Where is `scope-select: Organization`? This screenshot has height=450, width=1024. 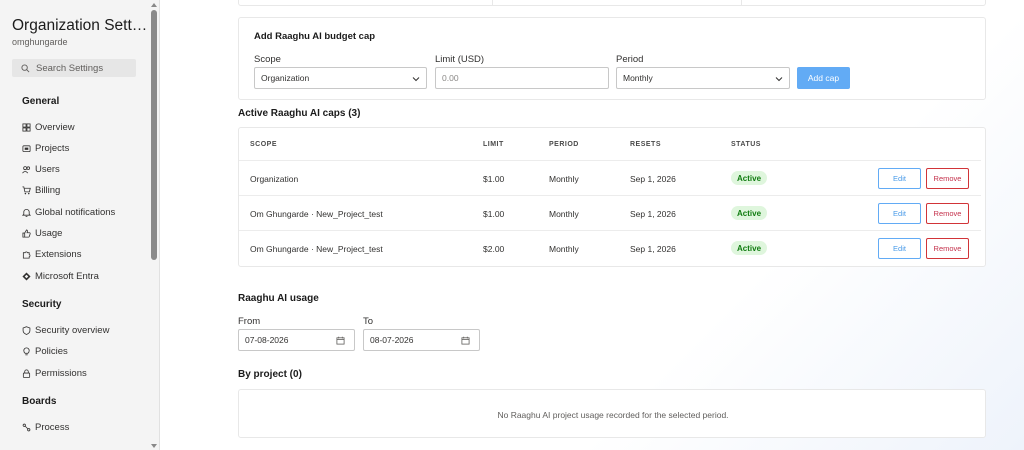
scope-select: Organization is located at coordinates (340, 78).